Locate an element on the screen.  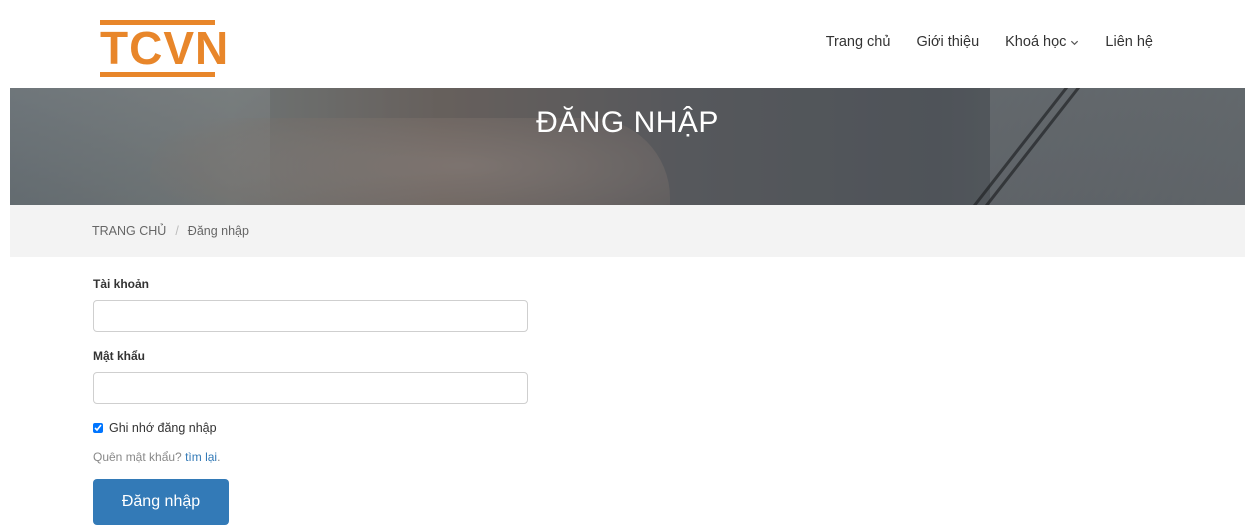
main-nav: Trang chủ Giới thiệu Khoá học Liên hệ is located at coordinates (989, 42).